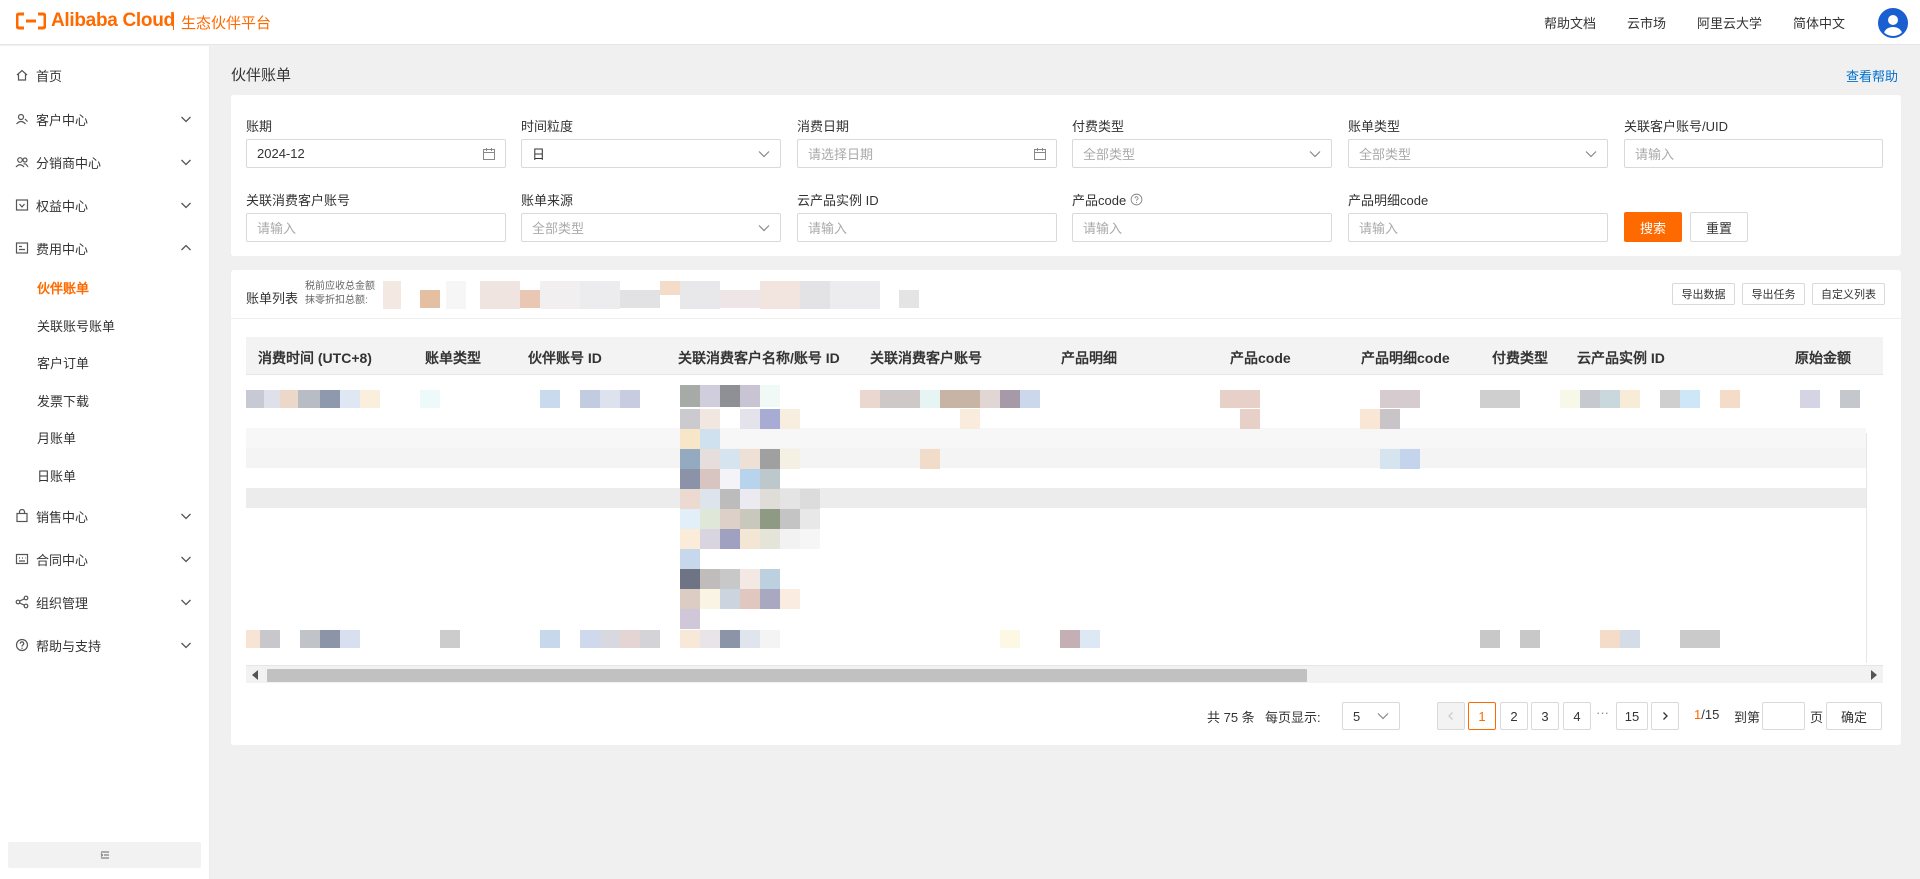 The image size is (1920, 879). What do you see at coordinates (1066, 318) in the screenshot?
I see `panel-divider` at bounding box center [1066, 318].